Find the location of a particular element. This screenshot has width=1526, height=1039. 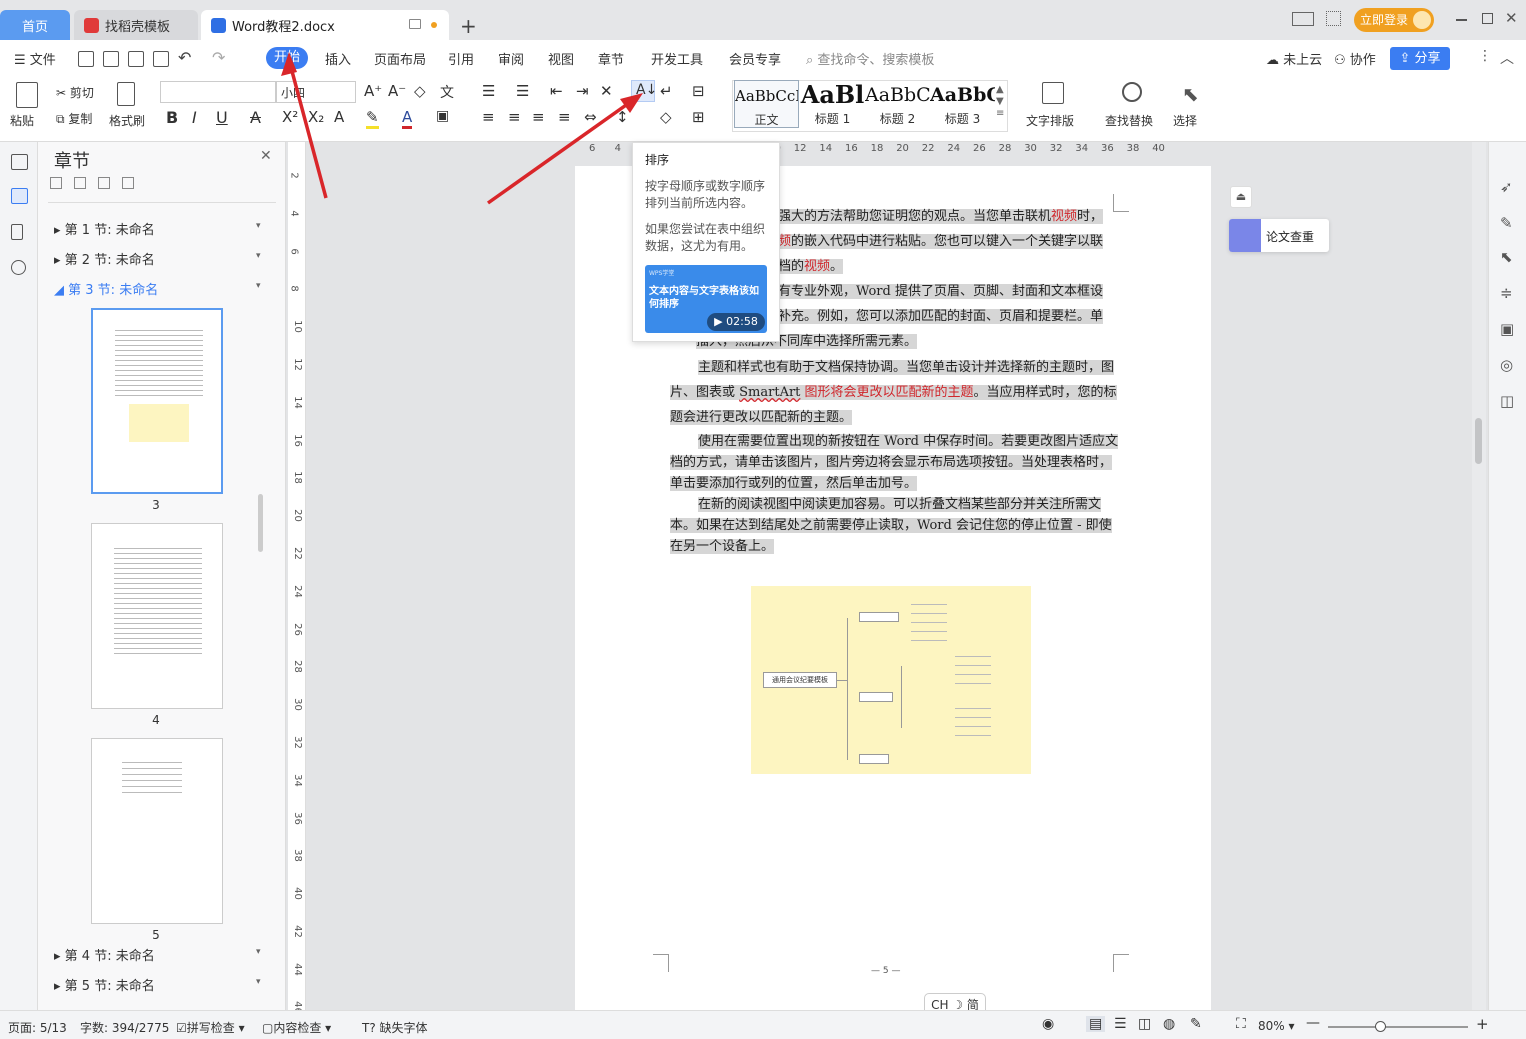

sliders-icon: ≑ is located at coordinates (1506, 293).